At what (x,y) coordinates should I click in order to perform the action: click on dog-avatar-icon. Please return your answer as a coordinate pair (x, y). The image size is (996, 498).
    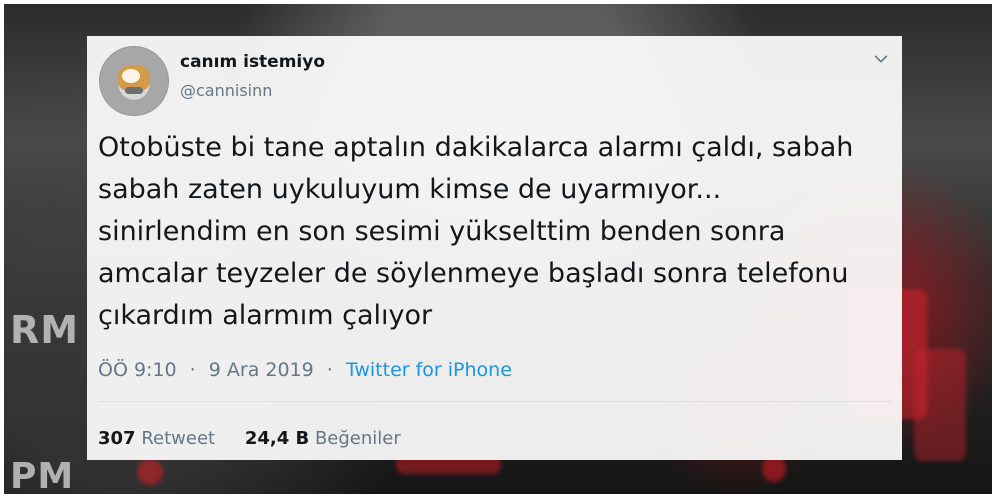
    Looking at the image, I should click on (134, 79).